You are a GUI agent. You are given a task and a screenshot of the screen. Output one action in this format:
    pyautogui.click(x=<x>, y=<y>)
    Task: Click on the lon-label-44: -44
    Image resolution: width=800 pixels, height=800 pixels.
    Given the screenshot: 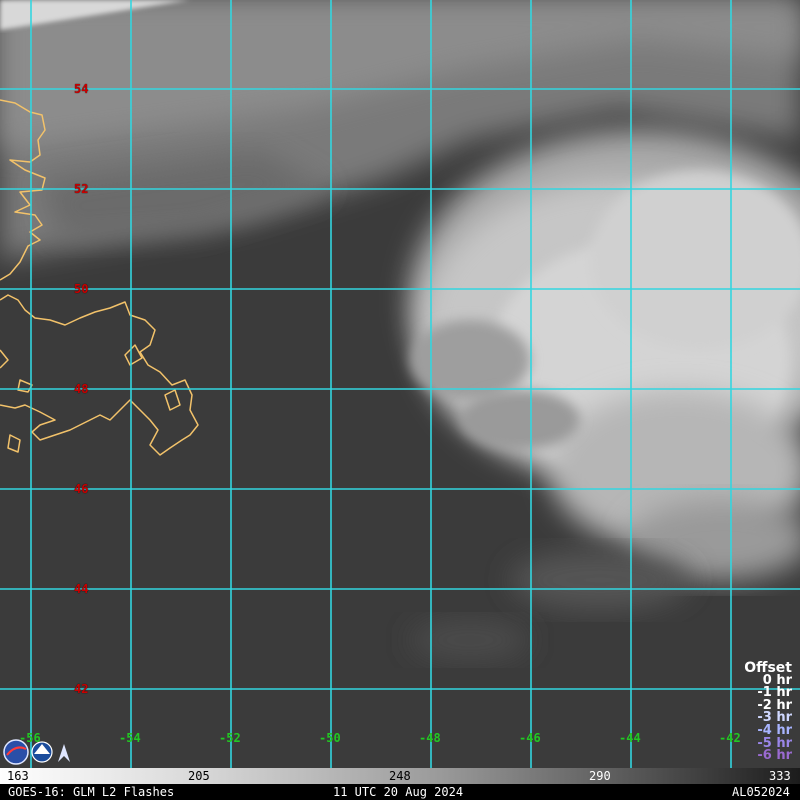 What is the action you would take?
    pyautogui.click(x=630, y=738)
    